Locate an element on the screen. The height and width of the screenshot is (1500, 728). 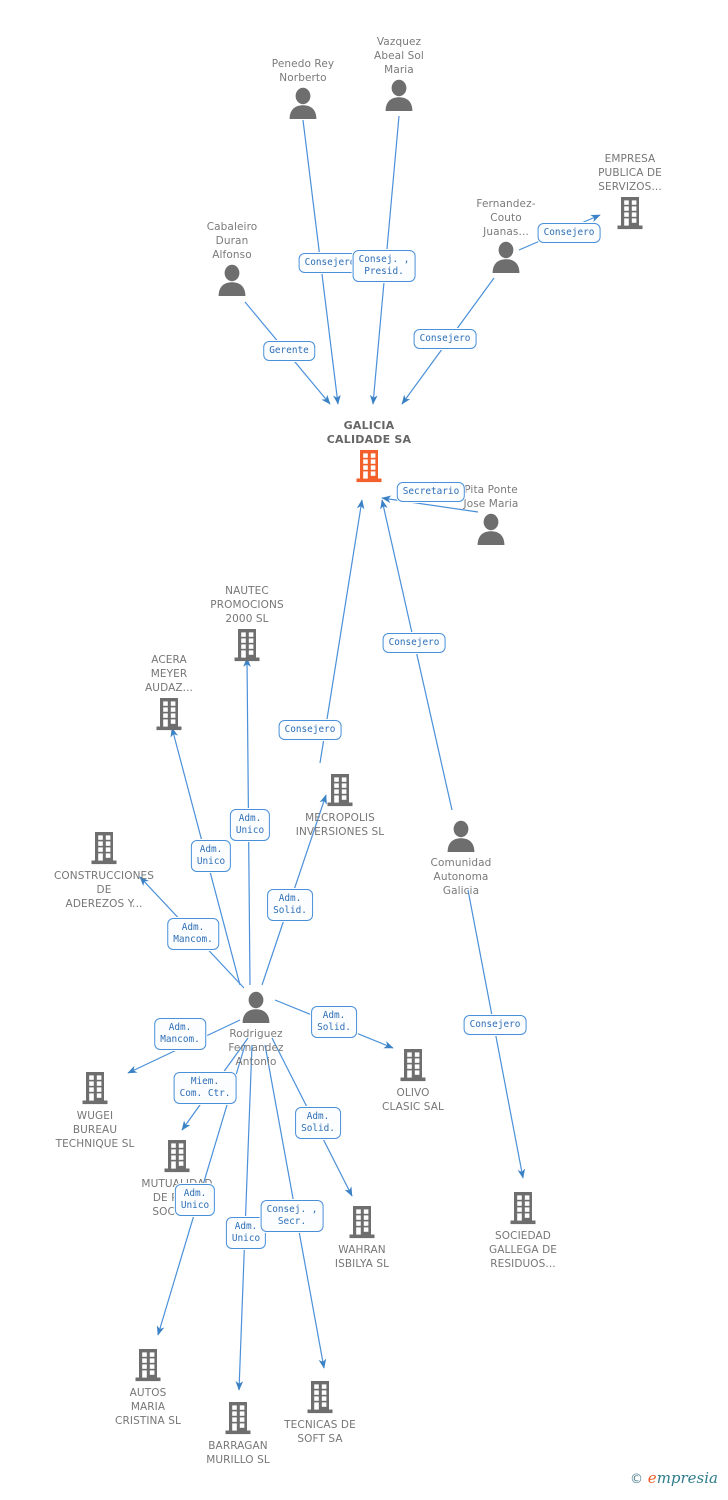
building-icon-wugei is located at coordinates (95, 1090).